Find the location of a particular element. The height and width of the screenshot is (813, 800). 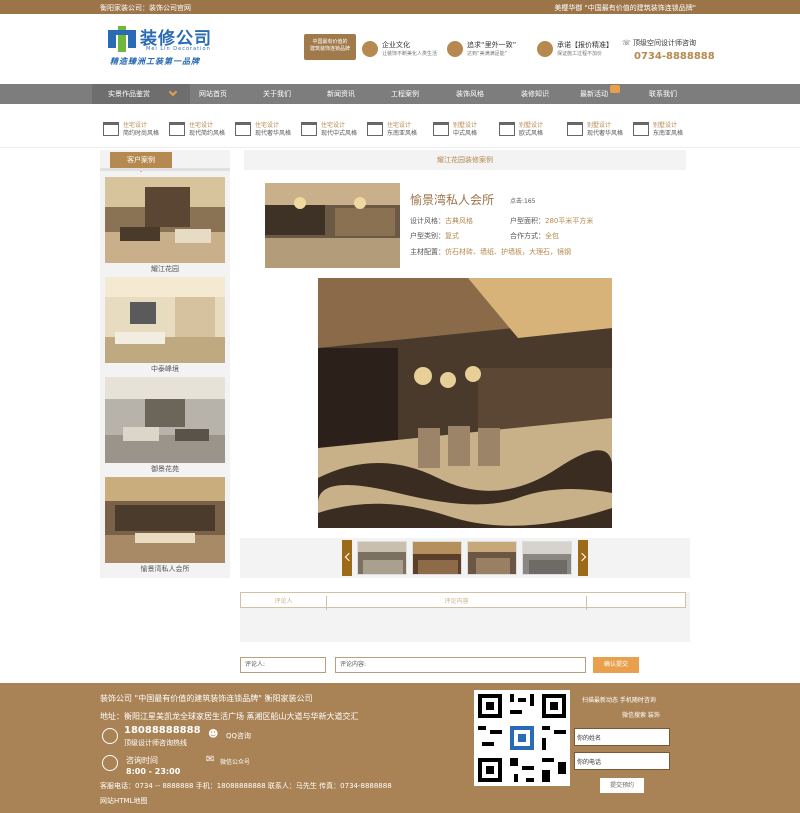

nav-item-news: 新闻资讯 is located at coordinates (341, 94).